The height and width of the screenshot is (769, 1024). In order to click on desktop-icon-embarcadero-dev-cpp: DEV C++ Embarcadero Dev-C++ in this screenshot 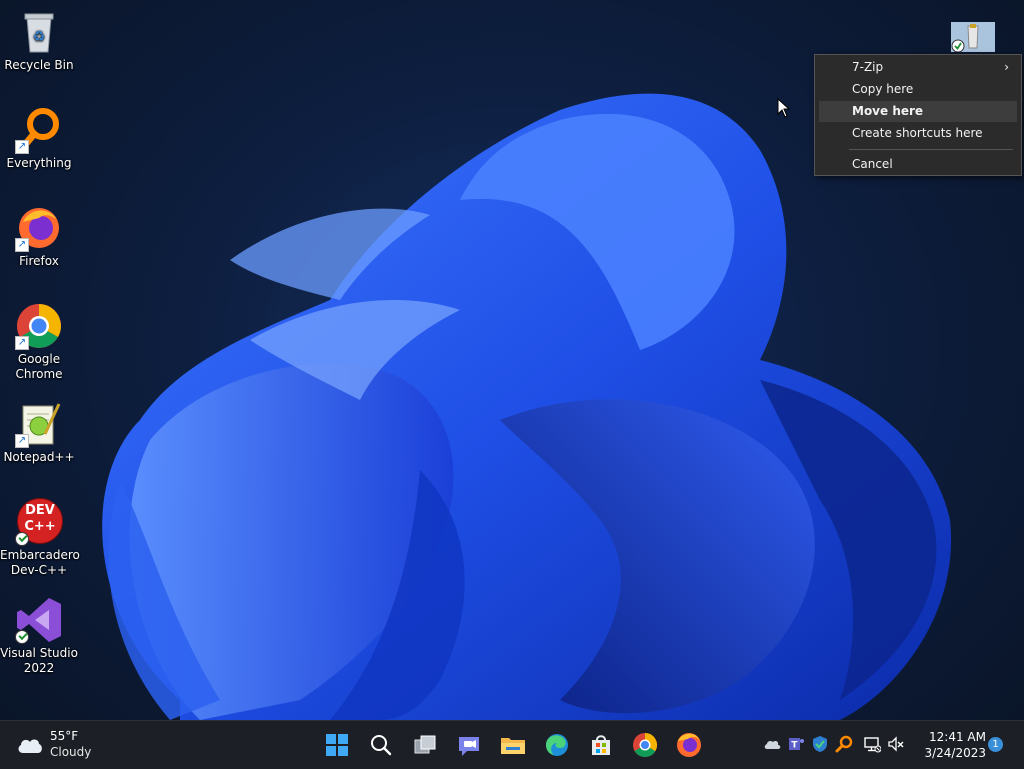, I will do `click(40, 538)`.